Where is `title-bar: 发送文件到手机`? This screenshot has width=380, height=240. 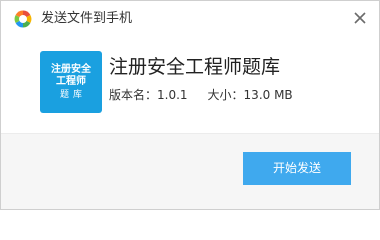
title-bar: 发送文件到手机 is located at coordinates (190, 19).